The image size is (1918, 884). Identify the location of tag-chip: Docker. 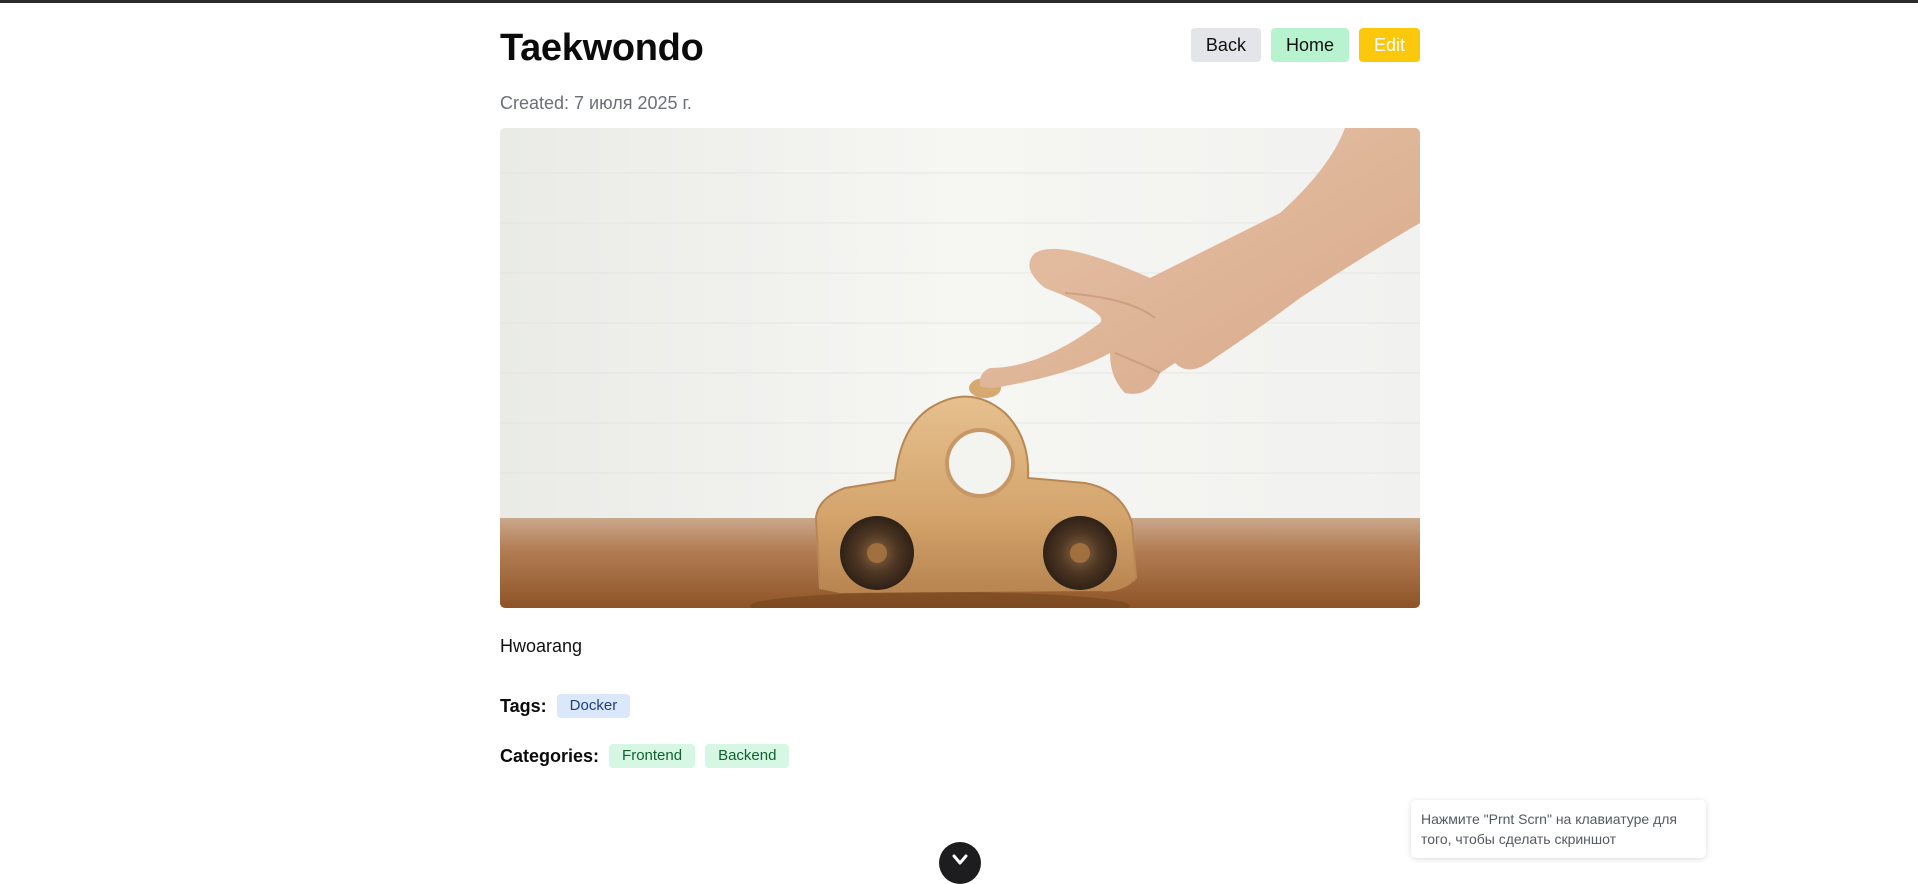
(593, 706).